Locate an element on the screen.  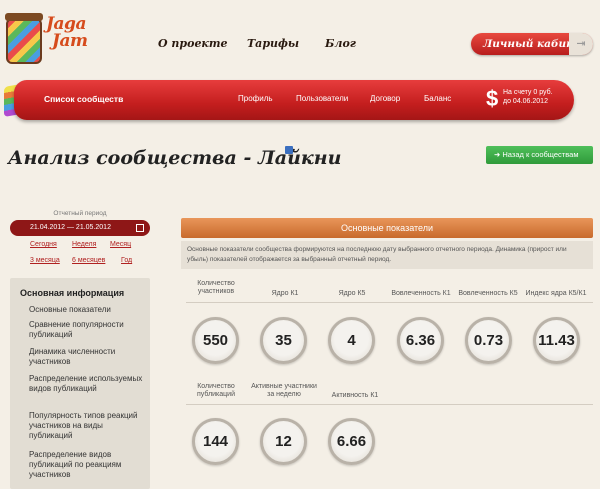
sidebar-item-popularity-comparison: Сравнение популярности публикаций is located at coordinates (88, 330).